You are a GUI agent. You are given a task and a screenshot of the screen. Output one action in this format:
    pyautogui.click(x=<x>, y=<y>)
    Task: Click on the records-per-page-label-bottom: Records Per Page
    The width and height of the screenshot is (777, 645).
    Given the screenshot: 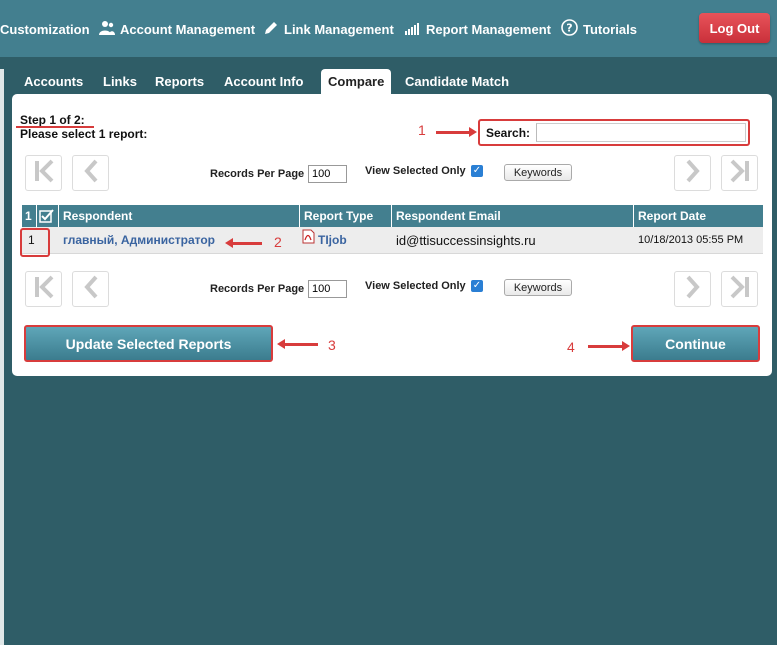 What is the action you would take?
    pyautogui.click(x=257, y=289)
    